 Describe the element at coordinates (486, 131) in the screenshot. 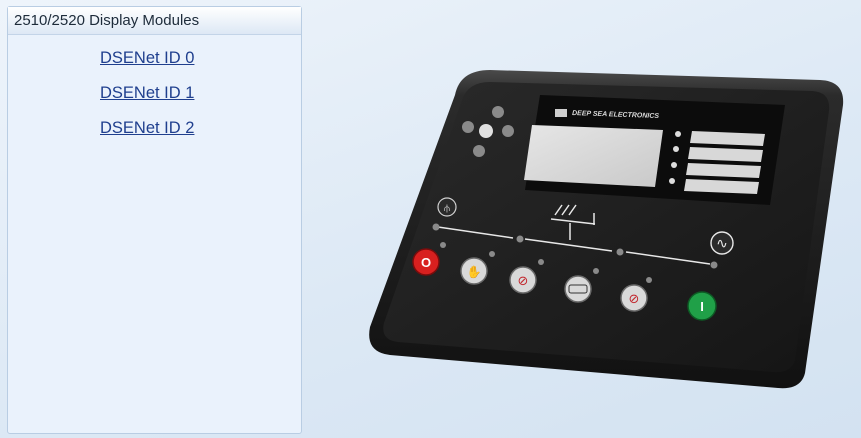

I see `nav-ok-icon` at that location.